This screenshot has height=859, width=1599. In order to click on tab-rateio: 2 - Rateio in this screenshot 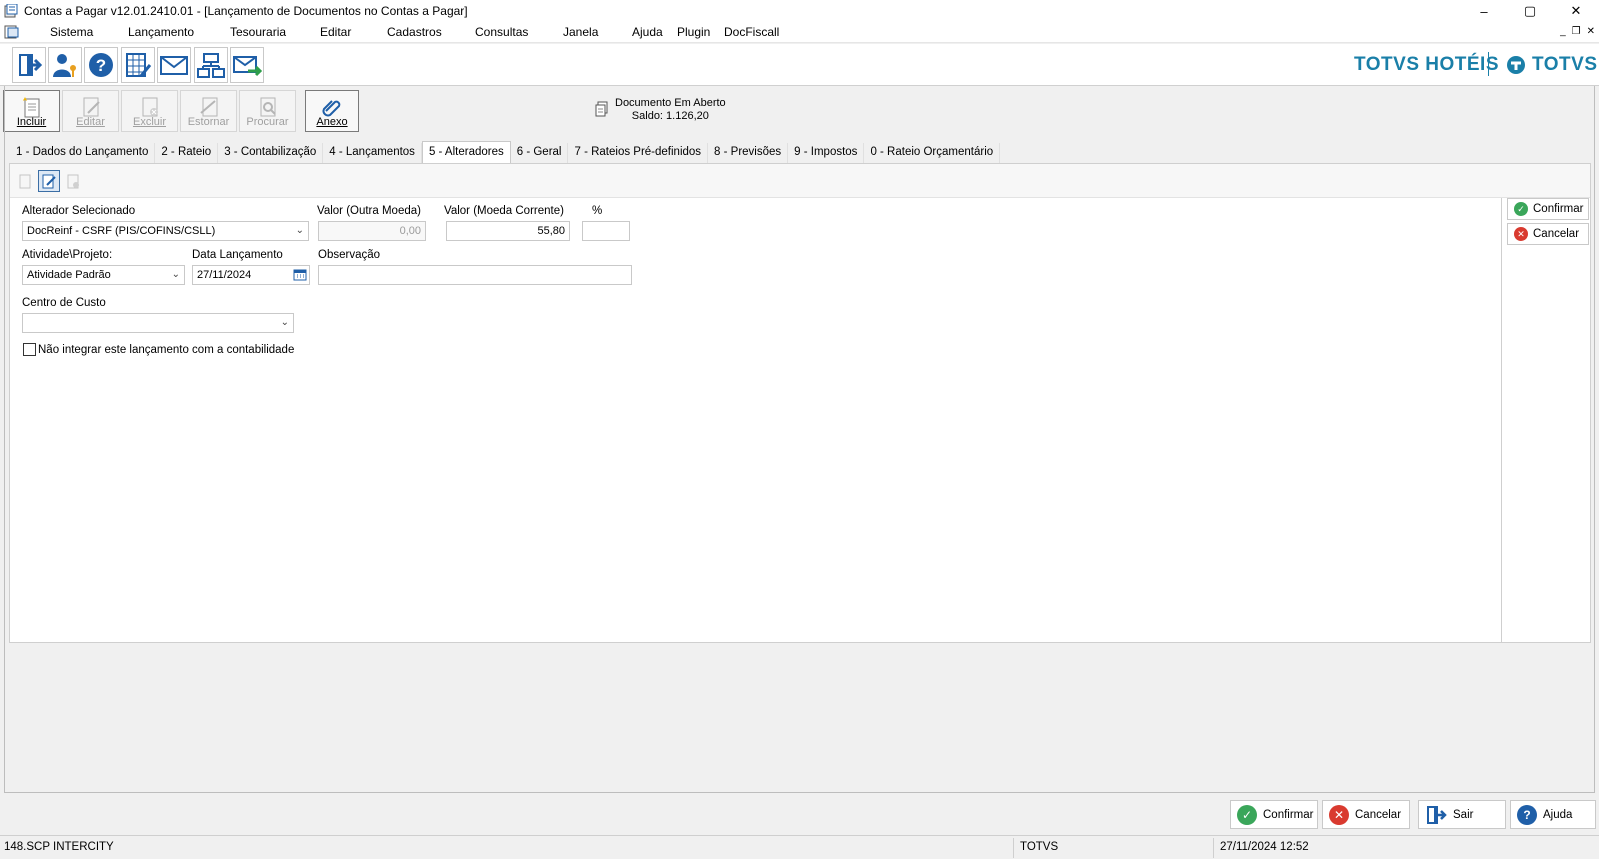, I will do `click(187, 153)`.